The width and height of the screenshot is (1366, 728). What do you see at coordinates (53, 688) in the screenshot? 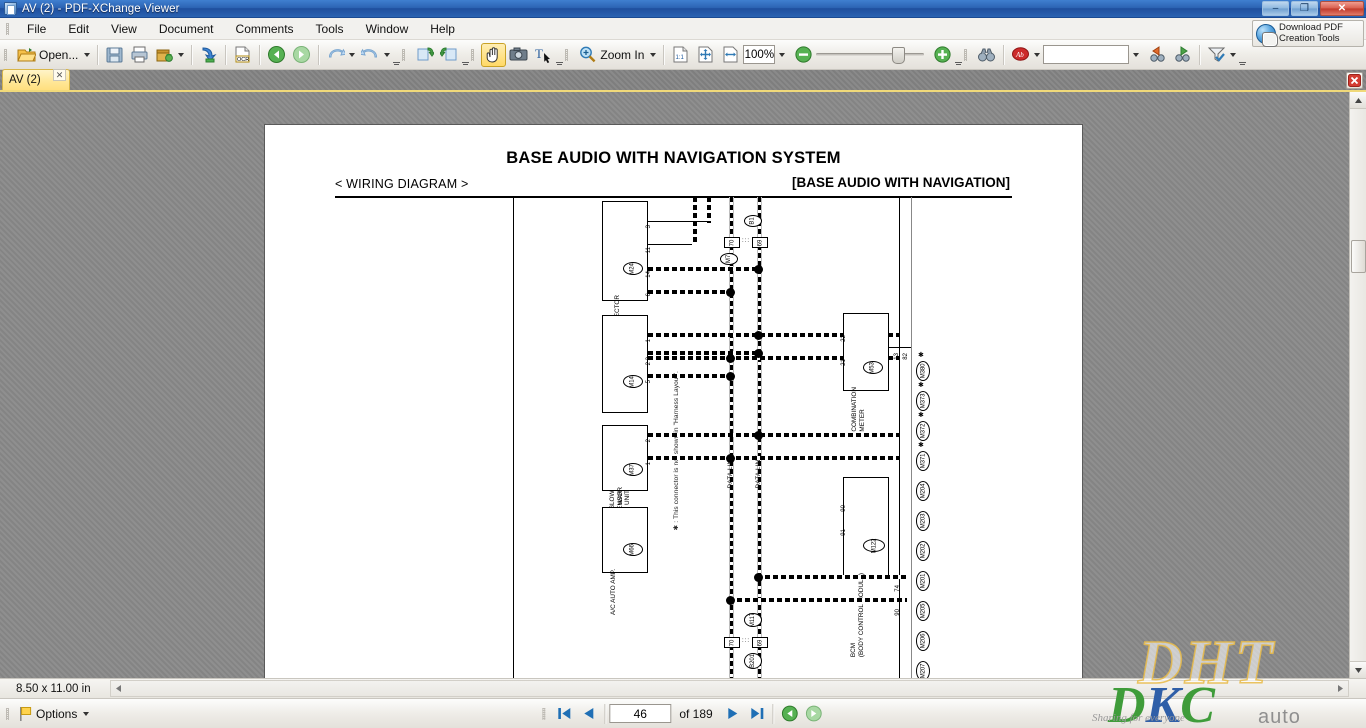
I see `page-size-label: 8.50 x 11.00 in` at bounding box center [53, 688].